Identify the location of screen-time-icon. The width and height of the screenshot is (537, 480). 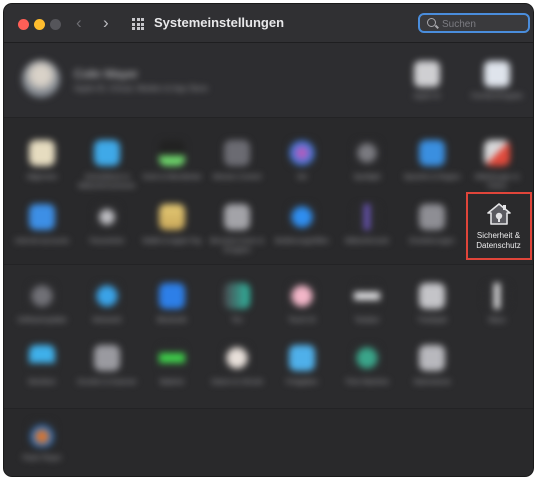
(367, 217).